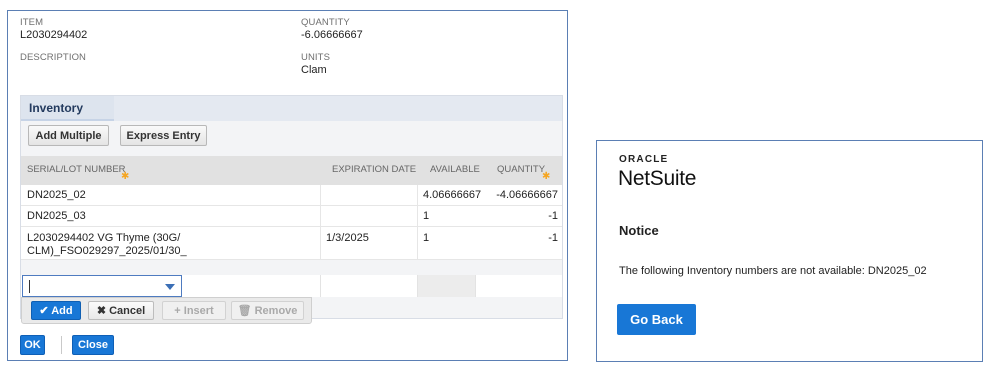 Image resolution: width=997 pixels, height=371 pixels. Describe the element at coordinates (446, 286) in the screenshot. I see `available-readonly-cell` at that location.